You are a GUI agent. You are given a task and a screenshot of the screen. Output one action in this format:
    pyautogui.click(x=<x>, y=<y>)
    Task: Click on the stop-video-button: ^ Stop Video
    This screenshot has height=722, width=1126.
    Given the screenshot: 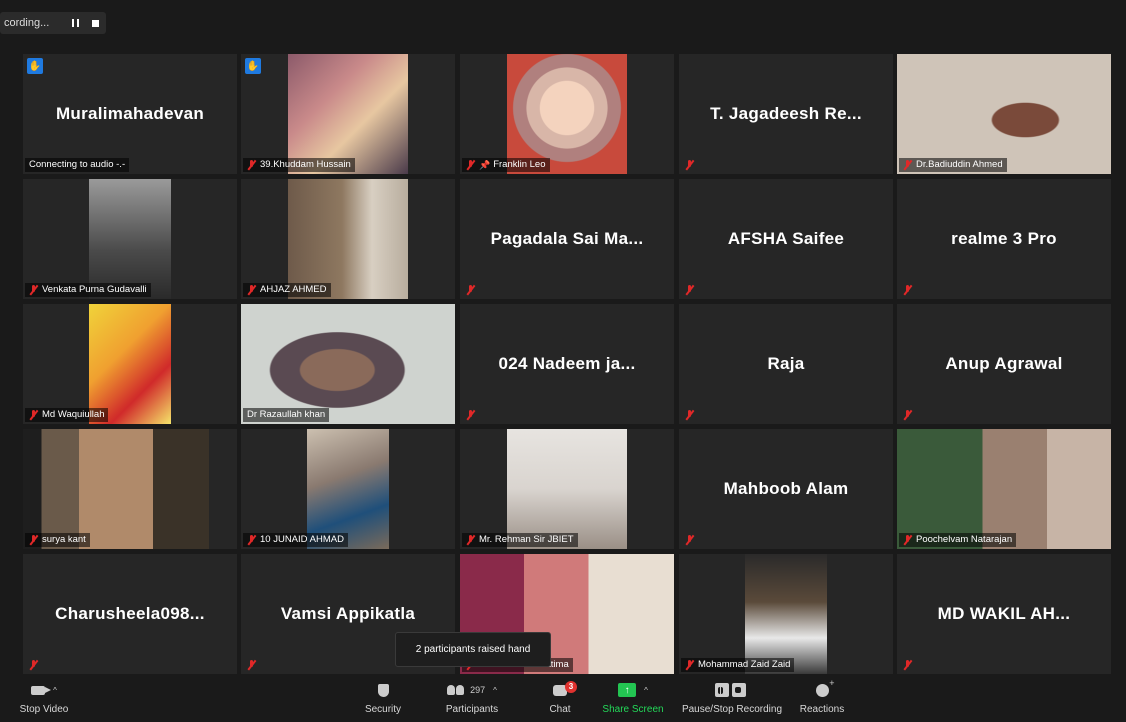 What is the action you would take?
    pyautogui.click(x=44, y=699)
    